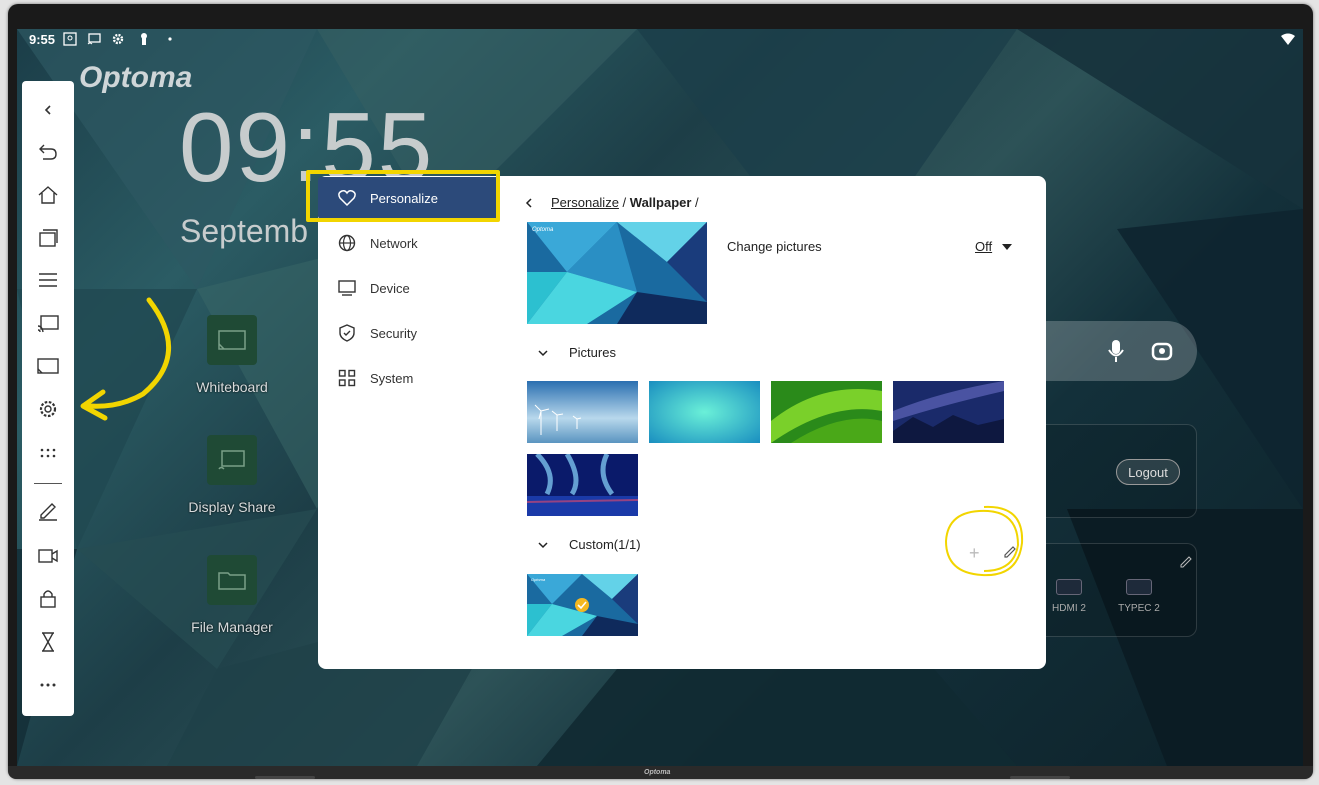 This screenshot has width=1319, height=785. Describe the element at coordinates (232, 355) in the screenshot. I see `app-whiteboard: Whiteboard` at that location.